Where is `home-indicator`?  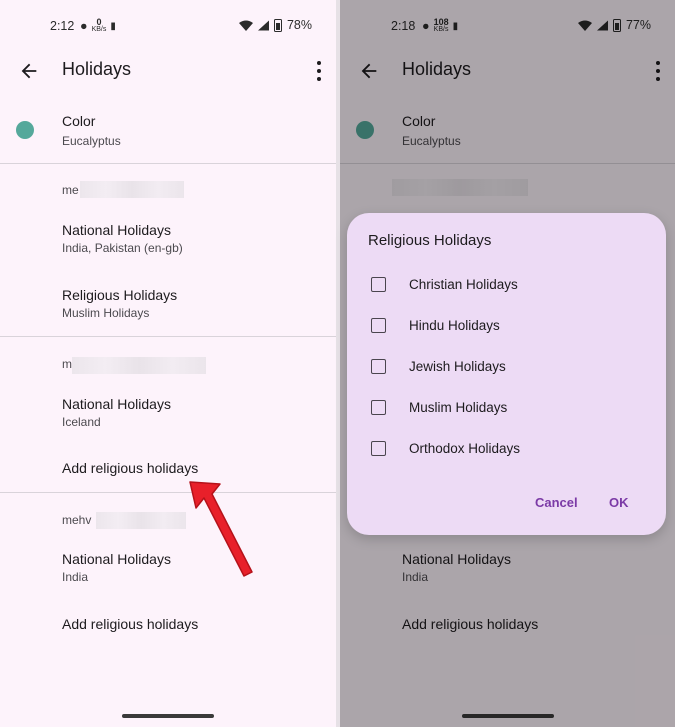 home-indicator is located at coordinates (168, 716).